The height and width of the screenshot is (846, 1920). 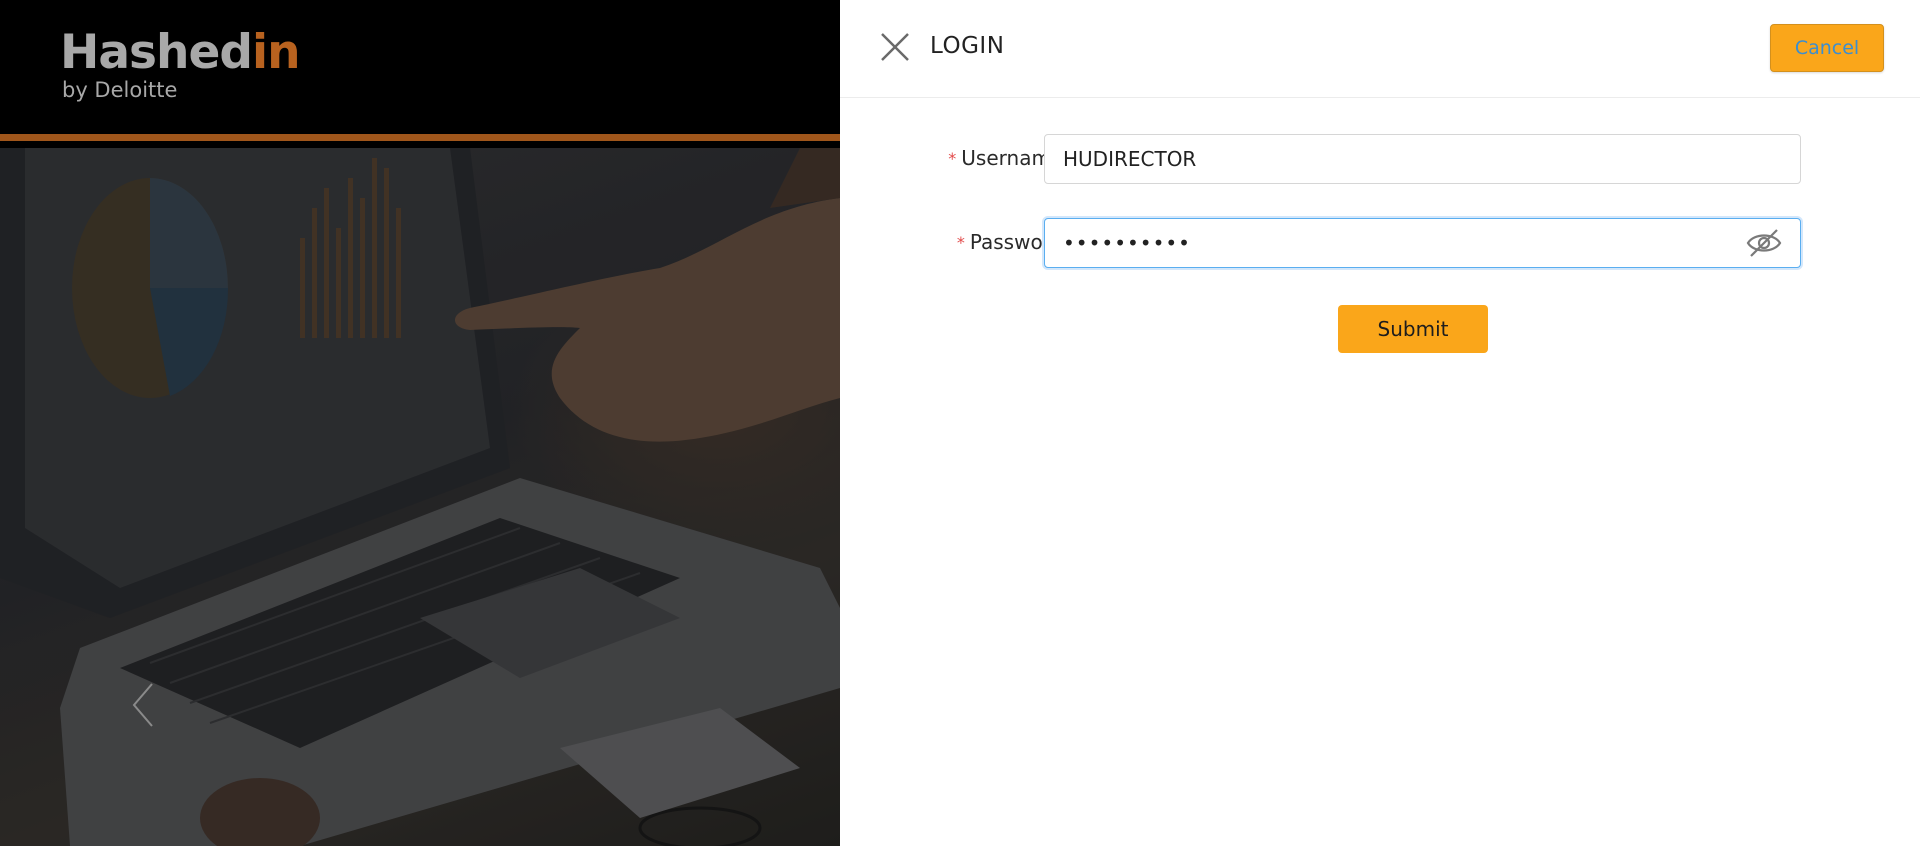 I want to click on chevron-left-icon, so click(x=142, y=705).